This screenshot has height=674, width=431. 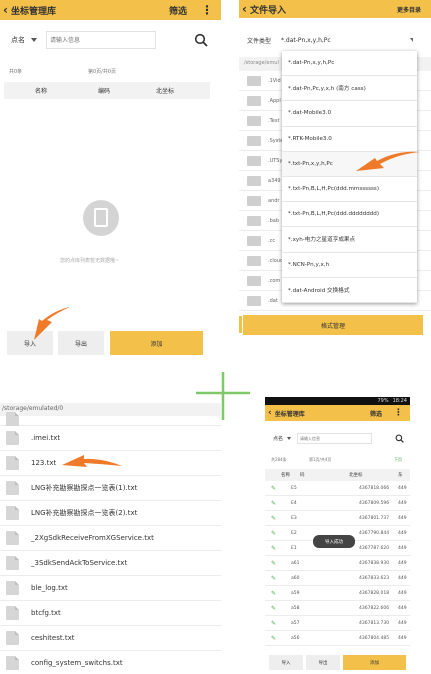 What do you see at coordinates (110, 418) in the screenshot?
I see `file-row-partial` at bounding box center [110, 418].